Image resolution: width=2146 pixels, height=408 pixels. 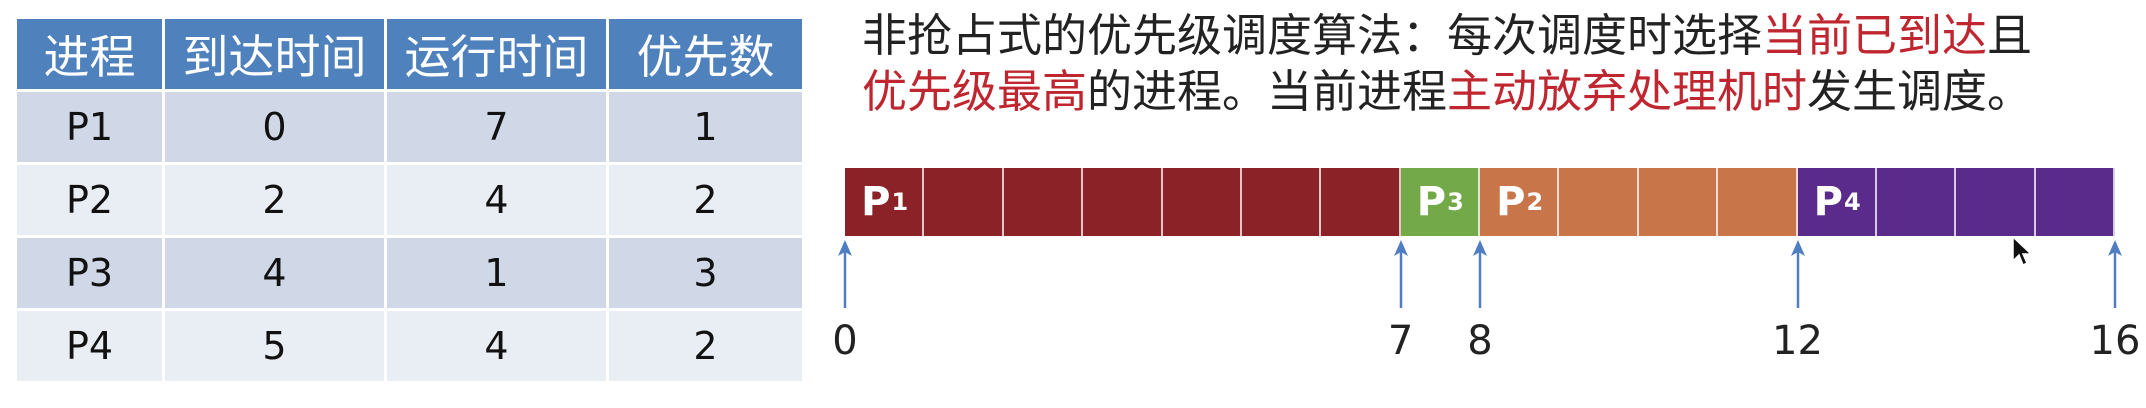 I want to click on description-text: 的进程。当前进程, so click(x=1267, y=91).